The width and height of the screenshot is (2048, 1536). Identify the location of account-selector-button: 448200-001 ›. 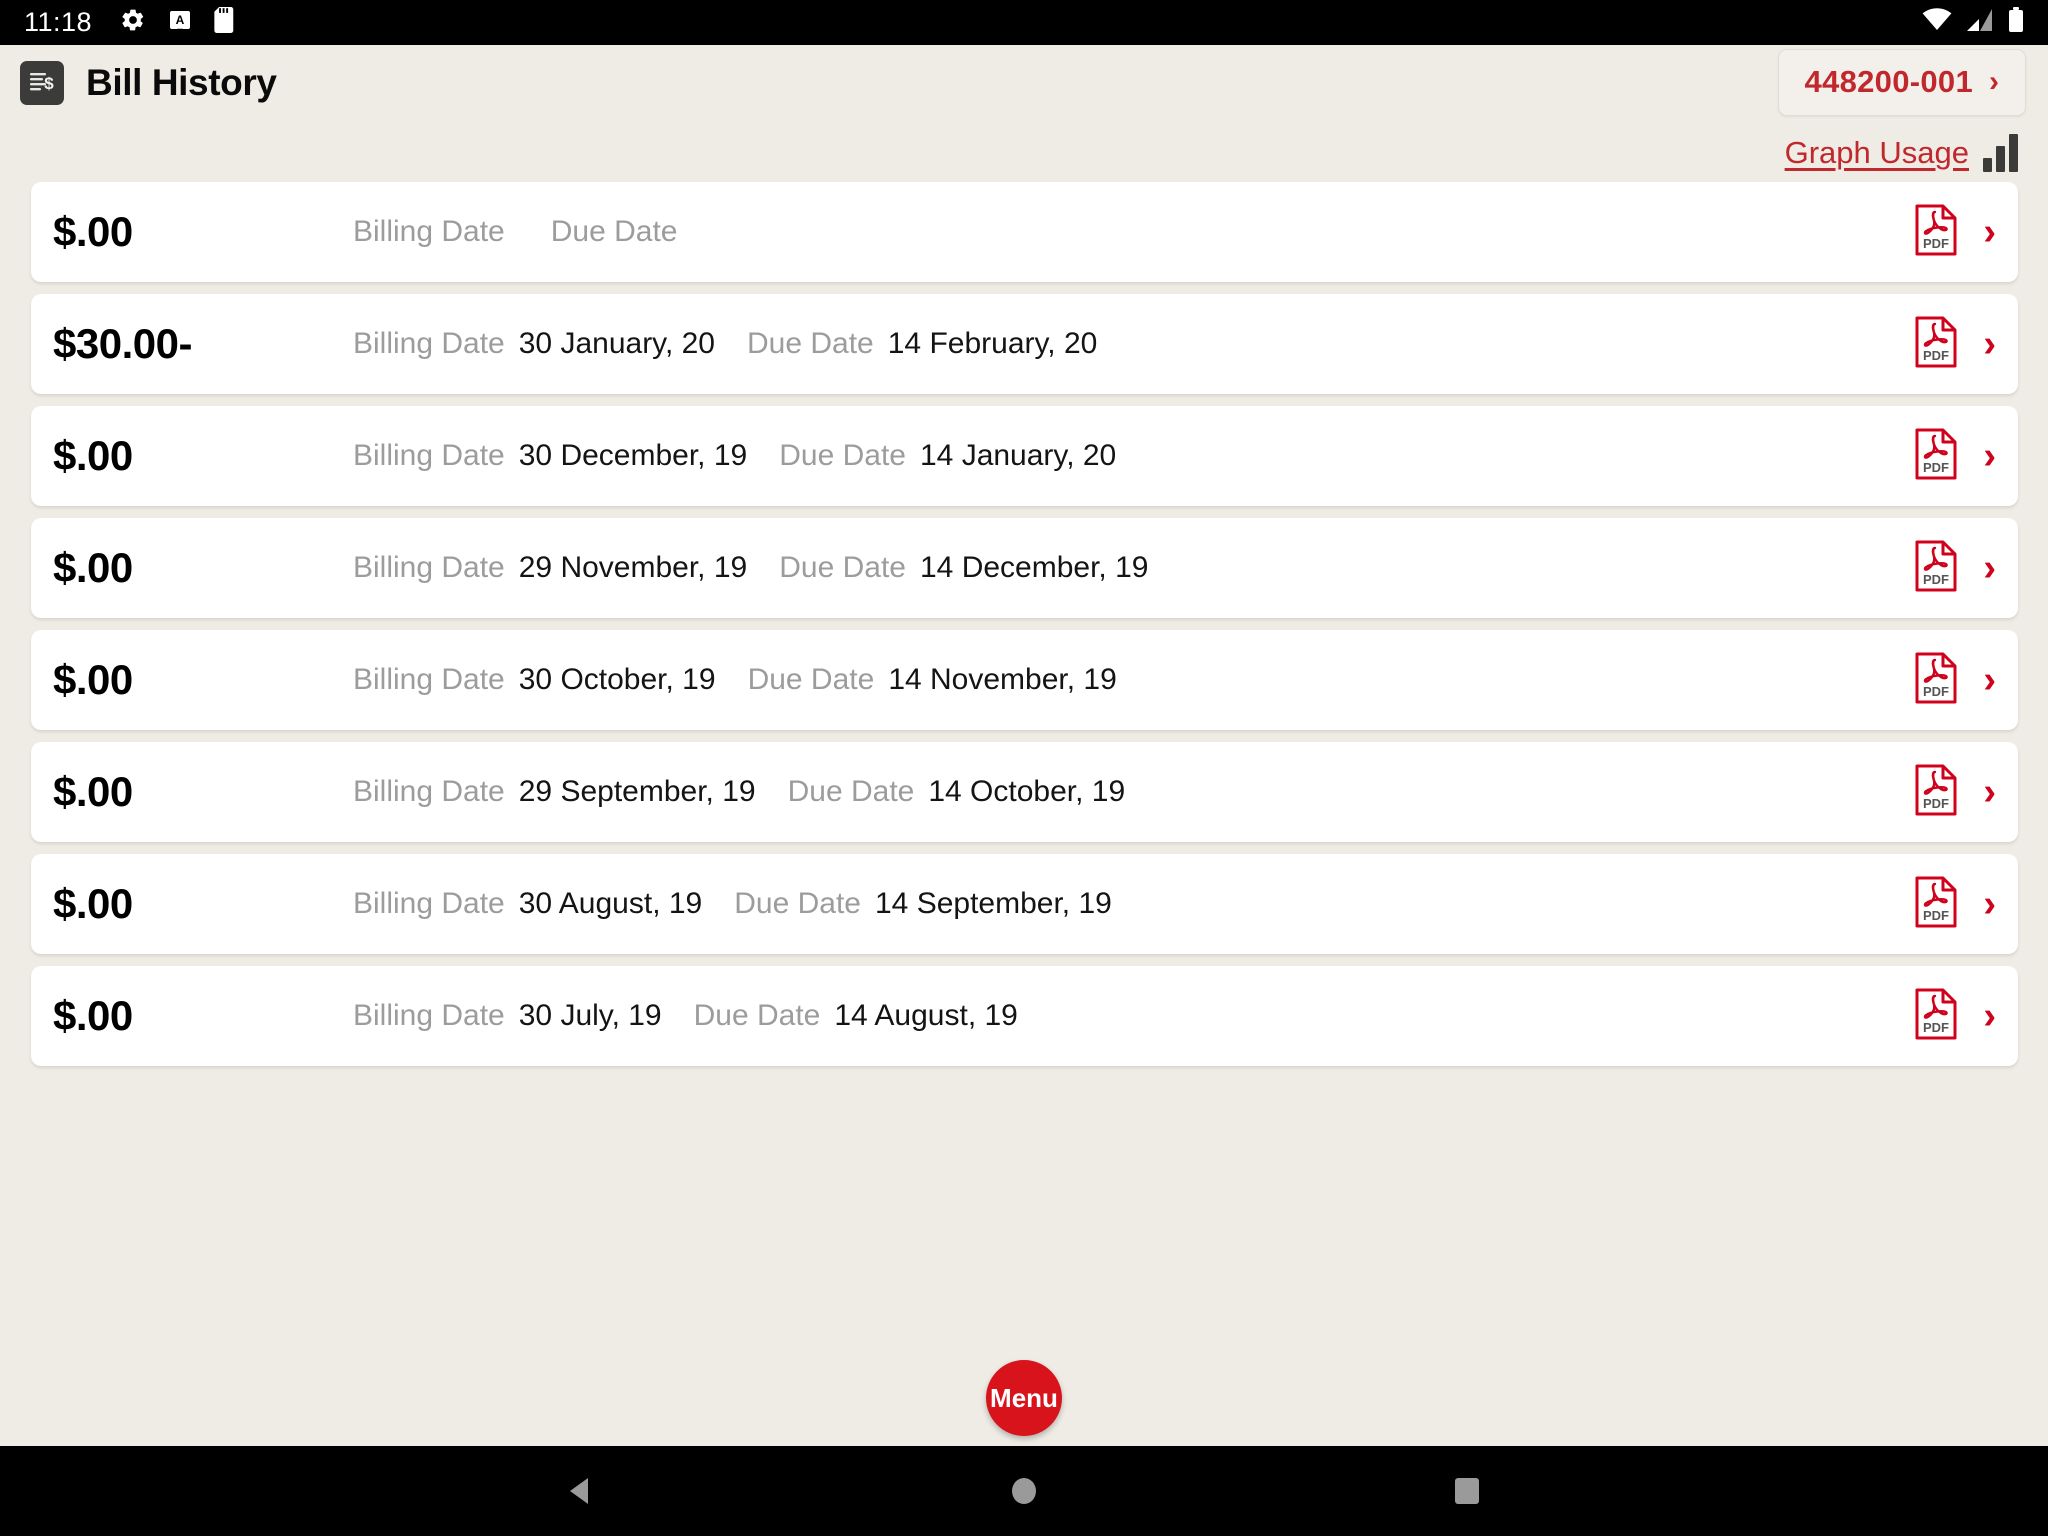
(1901, 82).